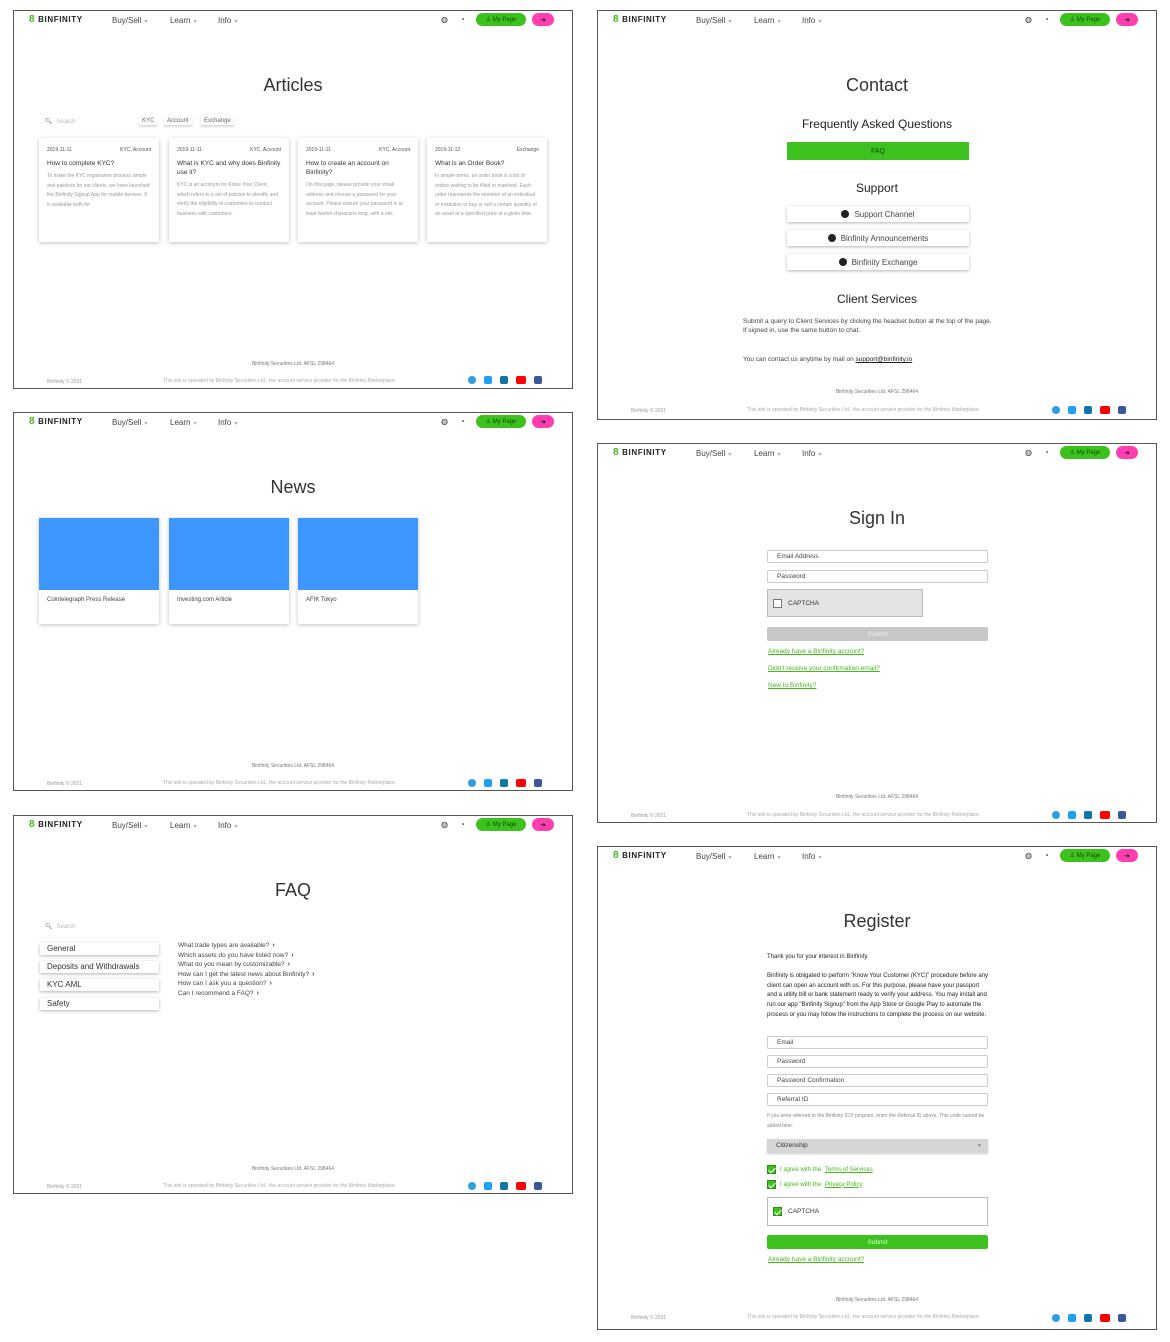  What do you see at coordinates (229, 571) in the screenshot?
I see `news-card: Investing.com Article` at bounding box center [229, 571].